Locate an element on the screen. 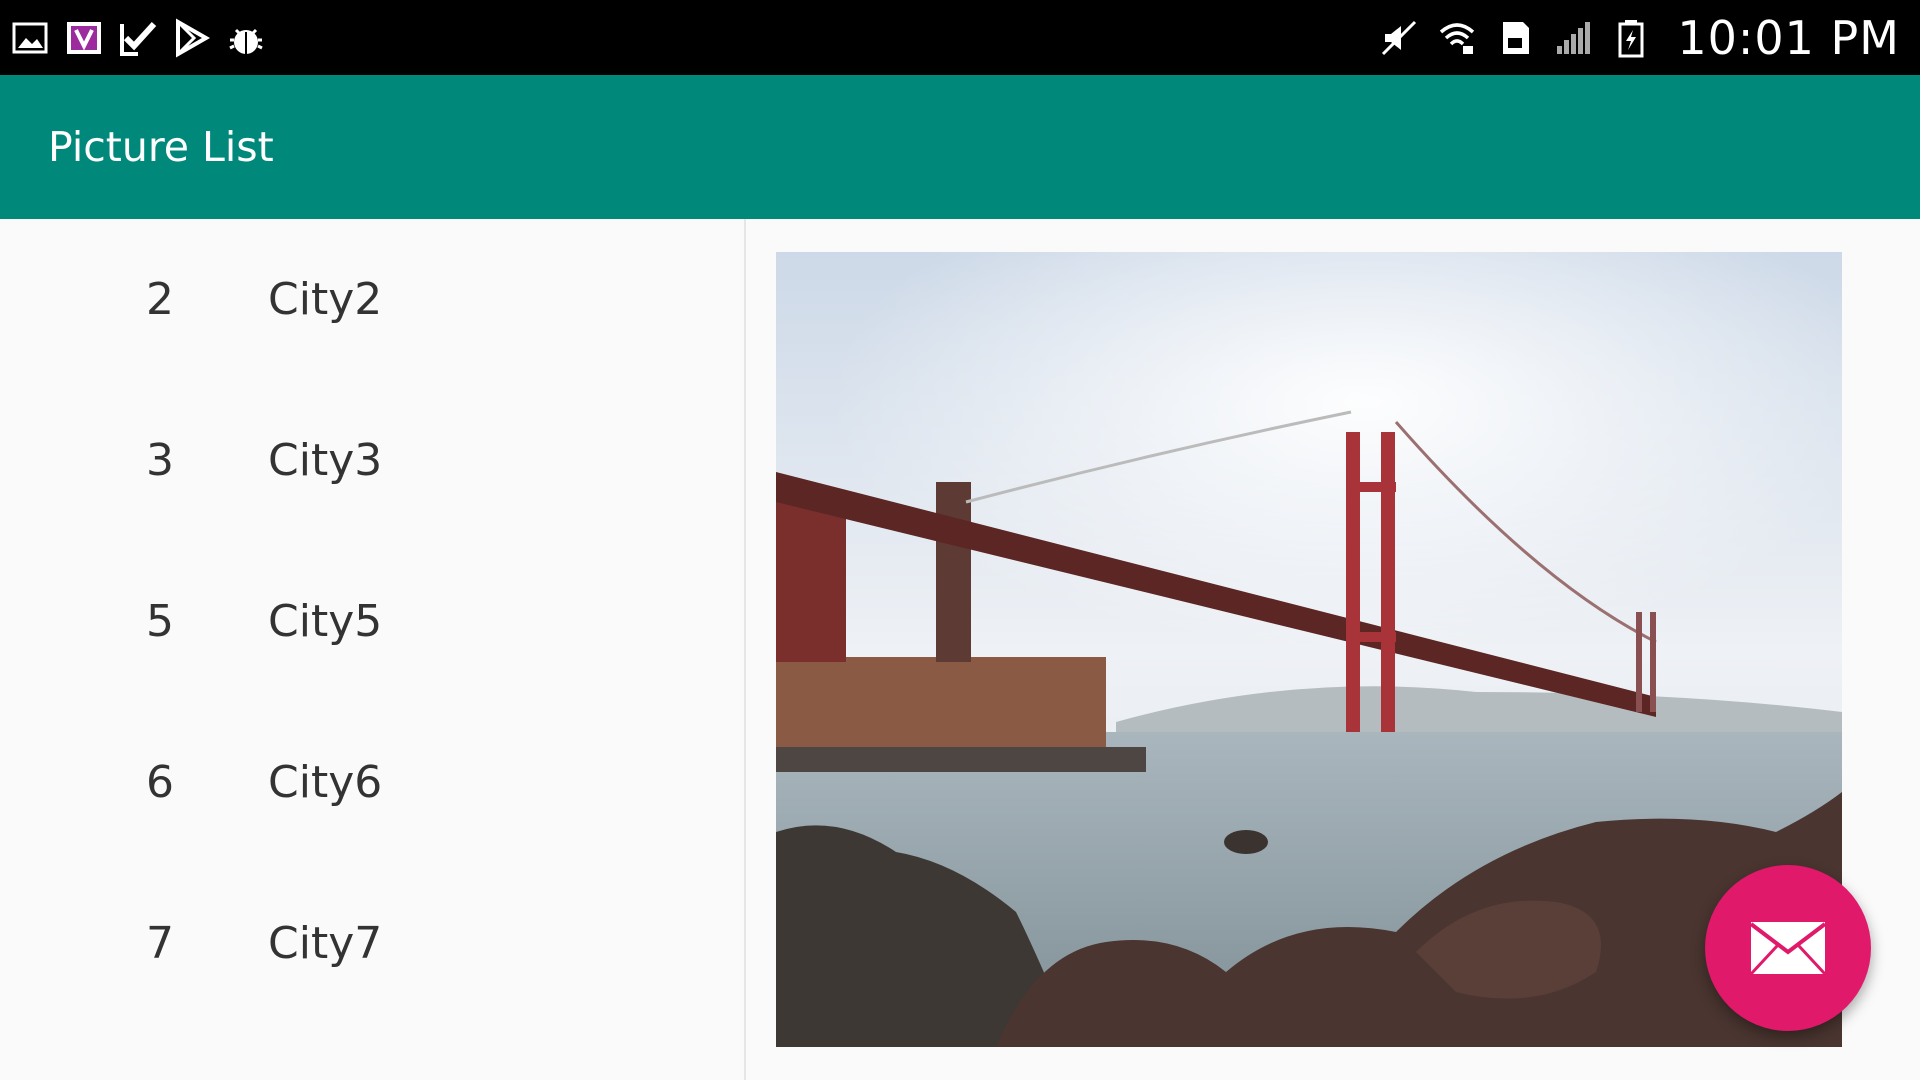 Image resolution: width=1920 pixels, height=1080 pixels. status-bar-system: 10:01 PM is located at coordinates (1639, 38).